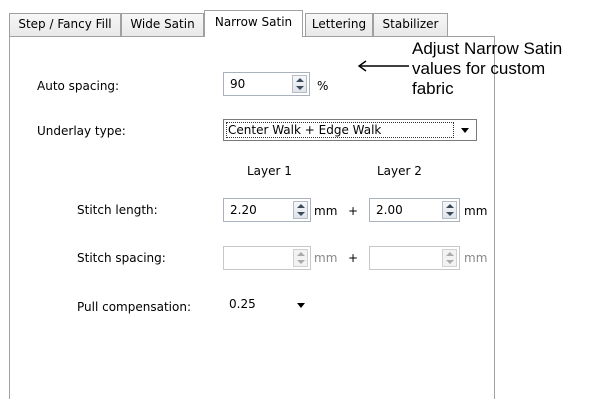 The image size is (609, 399). Describe the element at coordinates (479, 68) in the screenshot. I see `annotation-line: values for custom` at that location.